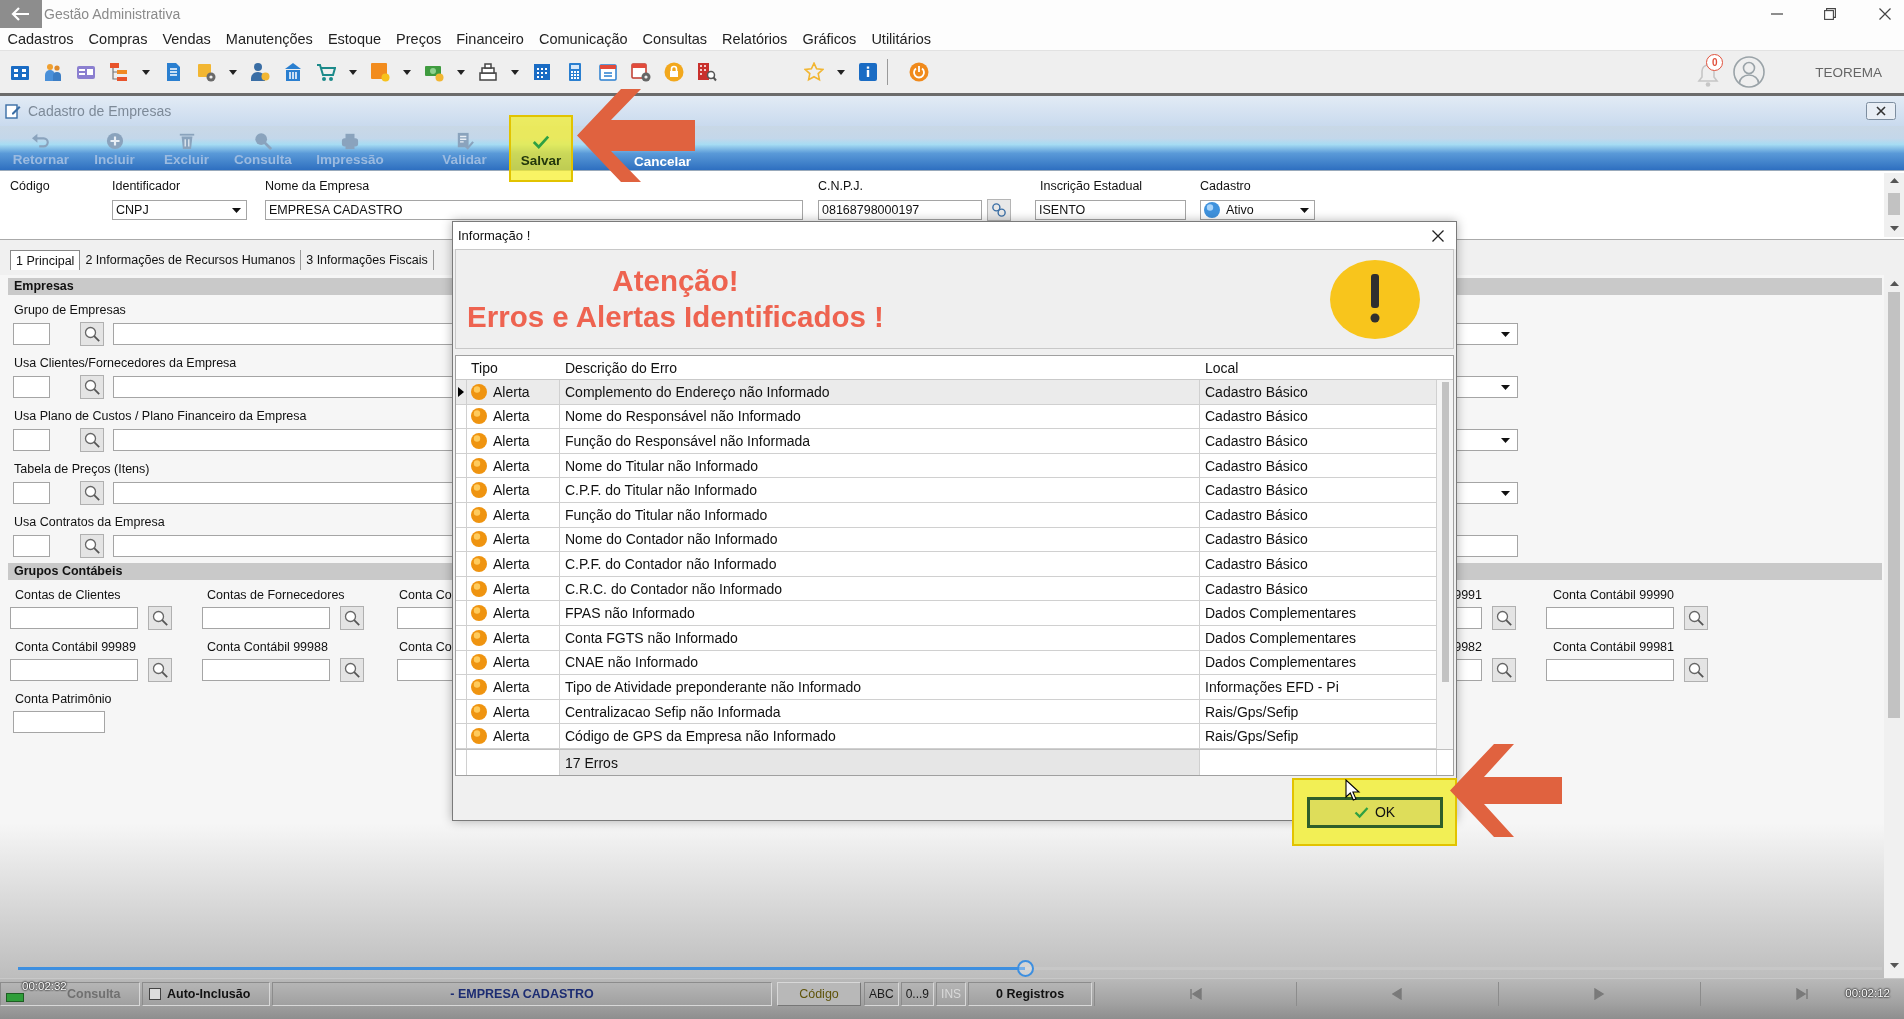 This screenshot has width=1904, height=1019. I want to click on checkbox, so click(155, 994).